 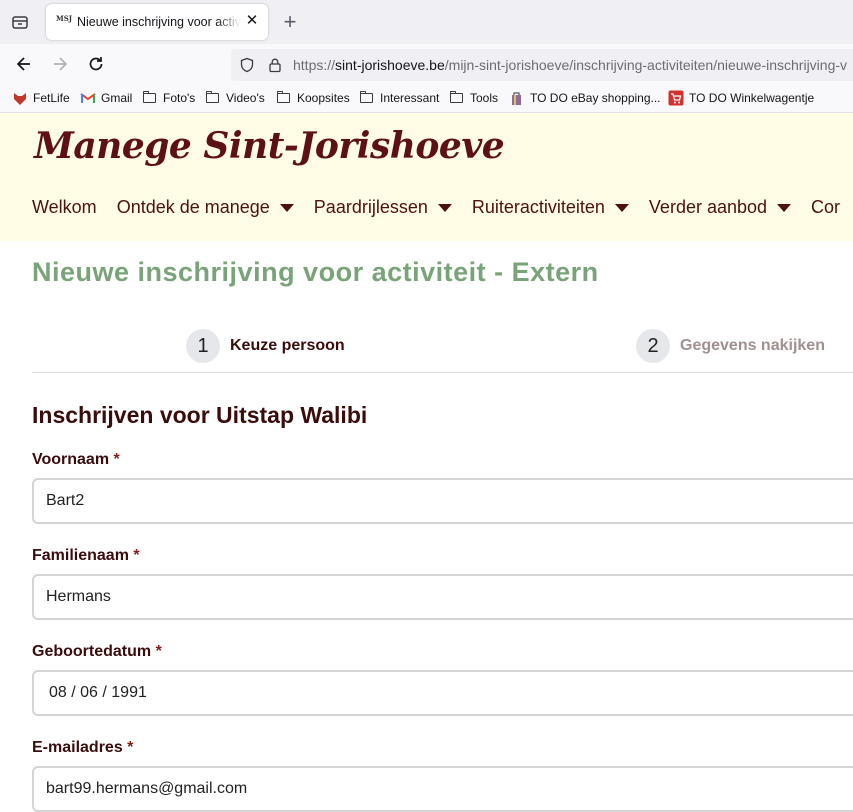 What do you see at coordinates (200, 415) in the screenshot?
I see `form-heading: Inschrijven voor Uitstap Walibi` at bounding box center [200, 415].